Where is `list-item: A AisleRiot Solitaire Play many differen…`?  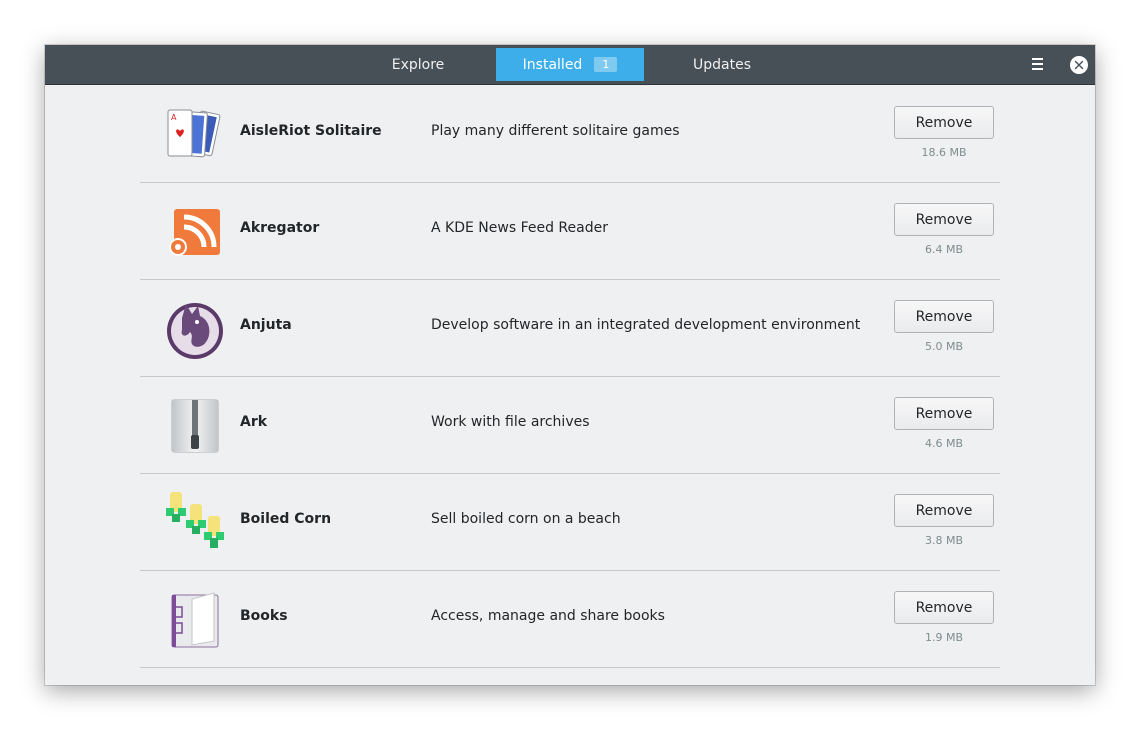 list-item: A AisleRiot Solitaire Play many differen… is located at coordinates (570, 134).